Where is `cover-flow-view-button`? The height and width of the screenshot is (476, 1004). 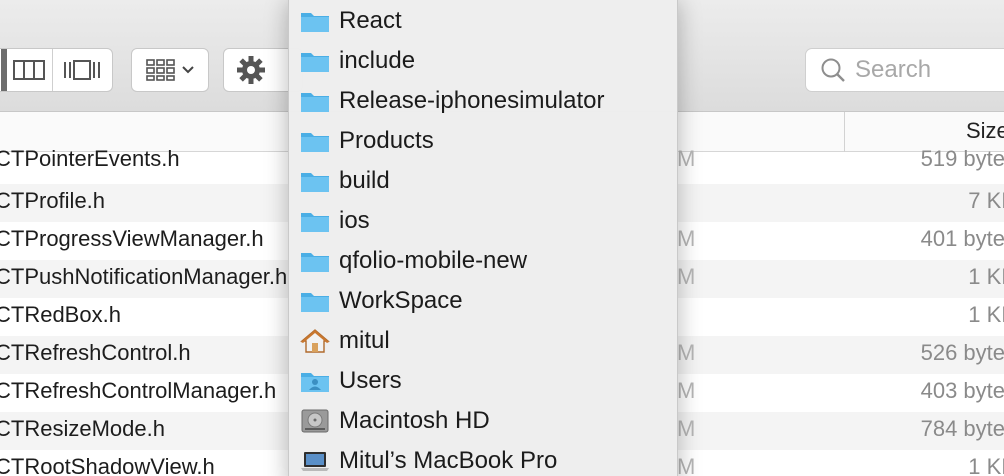
cover-flow-view-button is located at coordinates (82, 70).